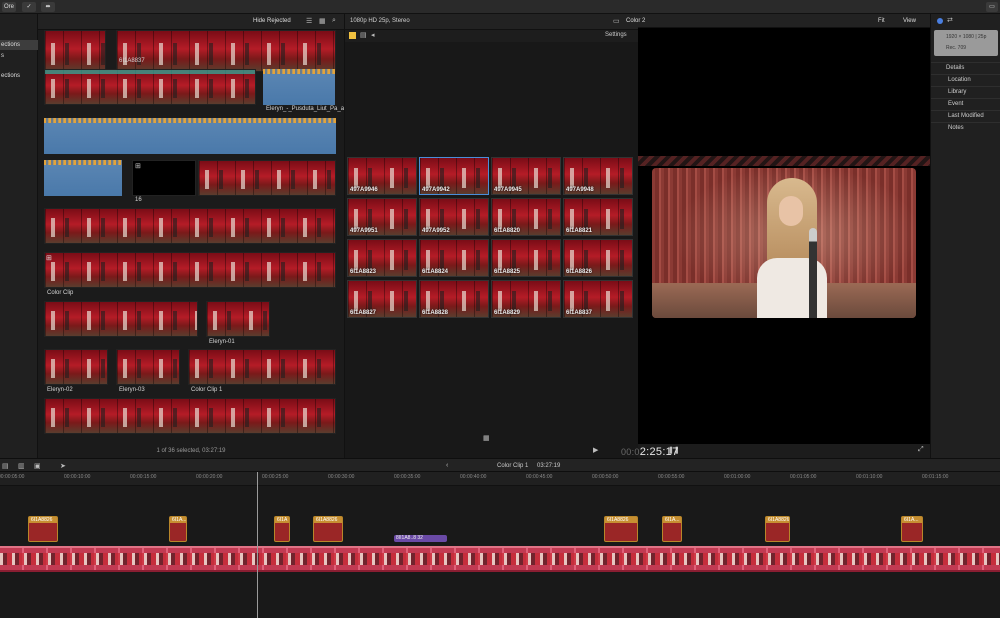 The width and height of the screenshot is (1000, 618). Describe the element at coordinates (435, 313) in the screenshot. I see `angle-label: 6I1A8828` at that location.